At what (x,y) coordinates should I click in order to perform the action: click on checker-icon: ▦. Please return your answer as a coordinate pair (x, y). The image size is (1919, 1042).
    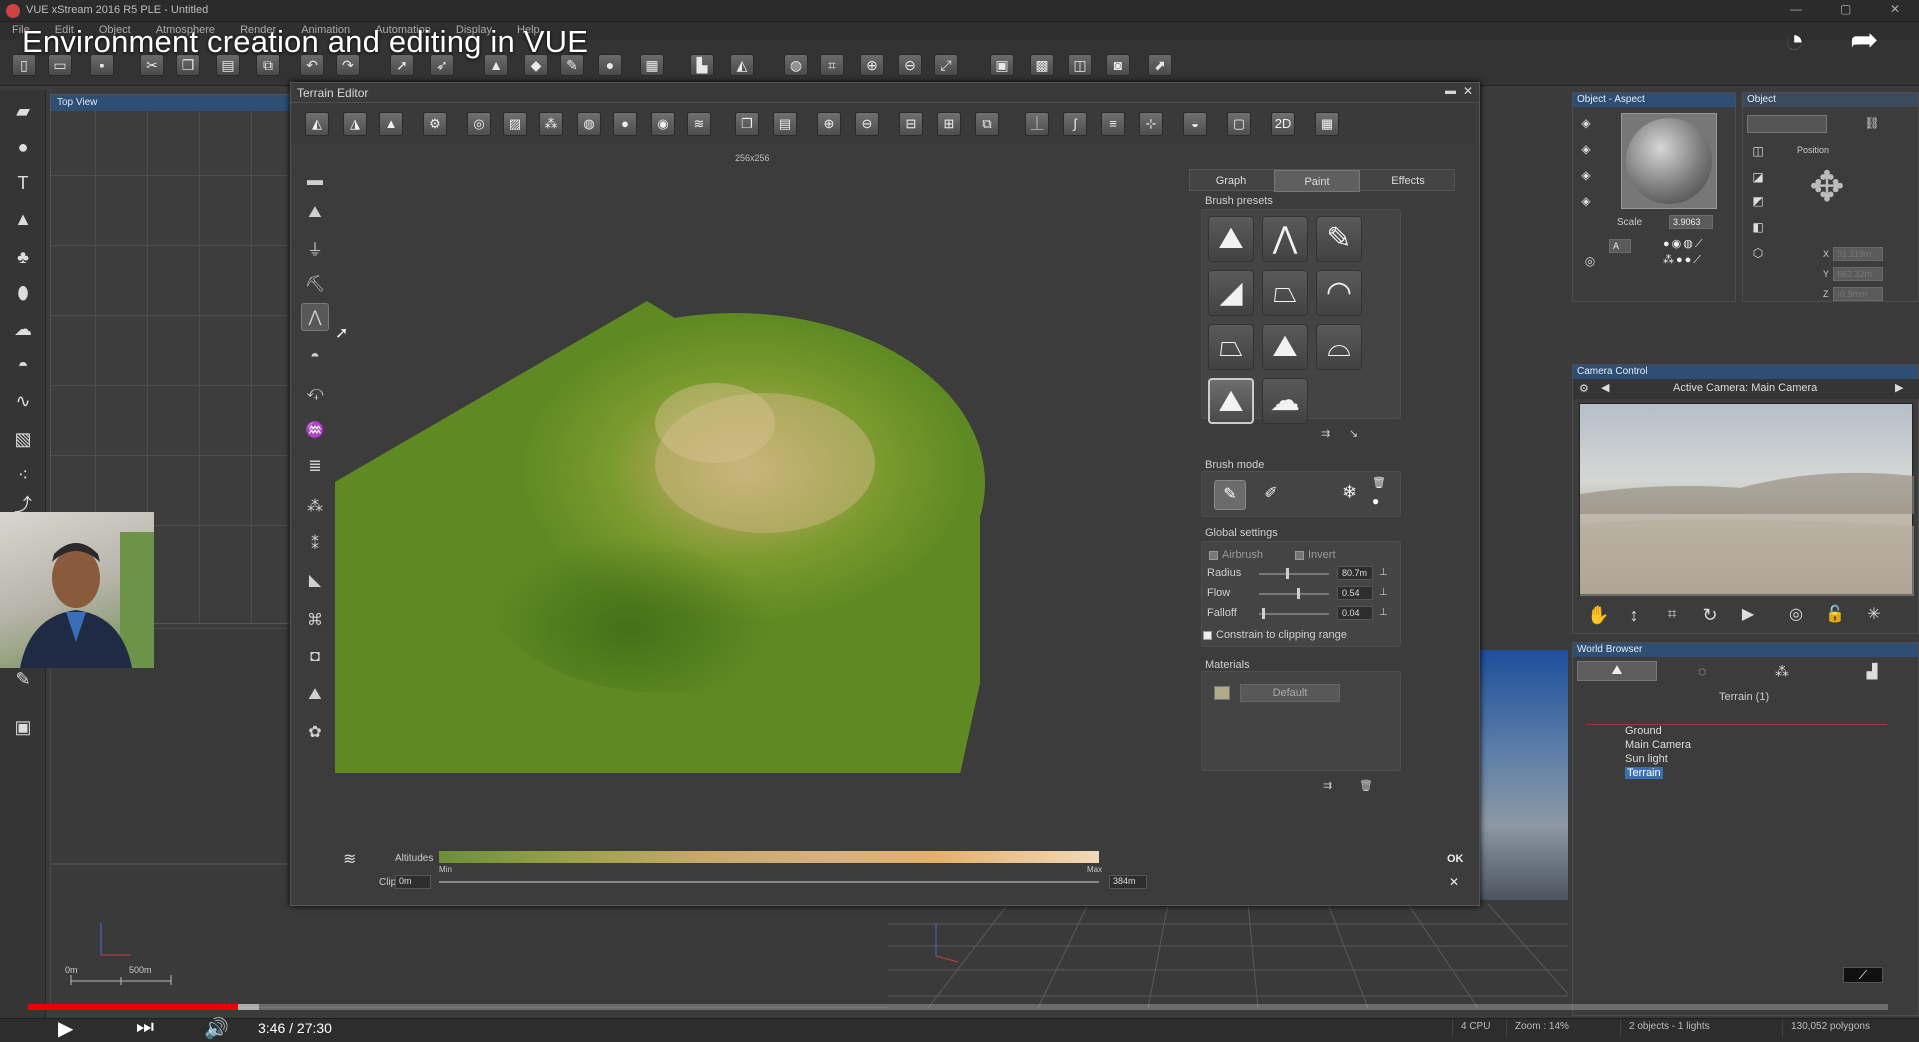
    Looking at the image, I should click on (1327, 124).